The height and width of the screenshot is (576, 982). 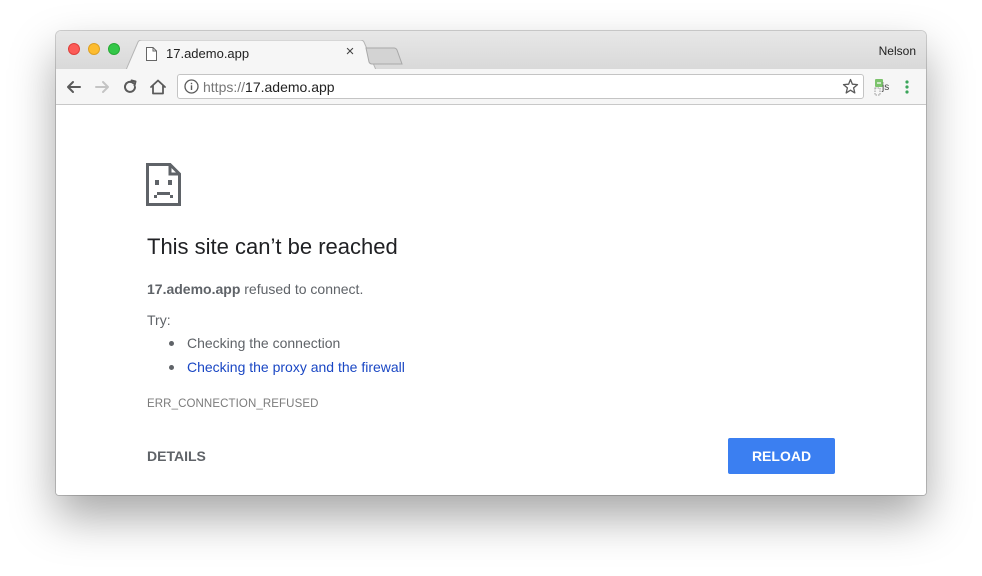 I want to click on star-icon, so click(x=850, y=86).